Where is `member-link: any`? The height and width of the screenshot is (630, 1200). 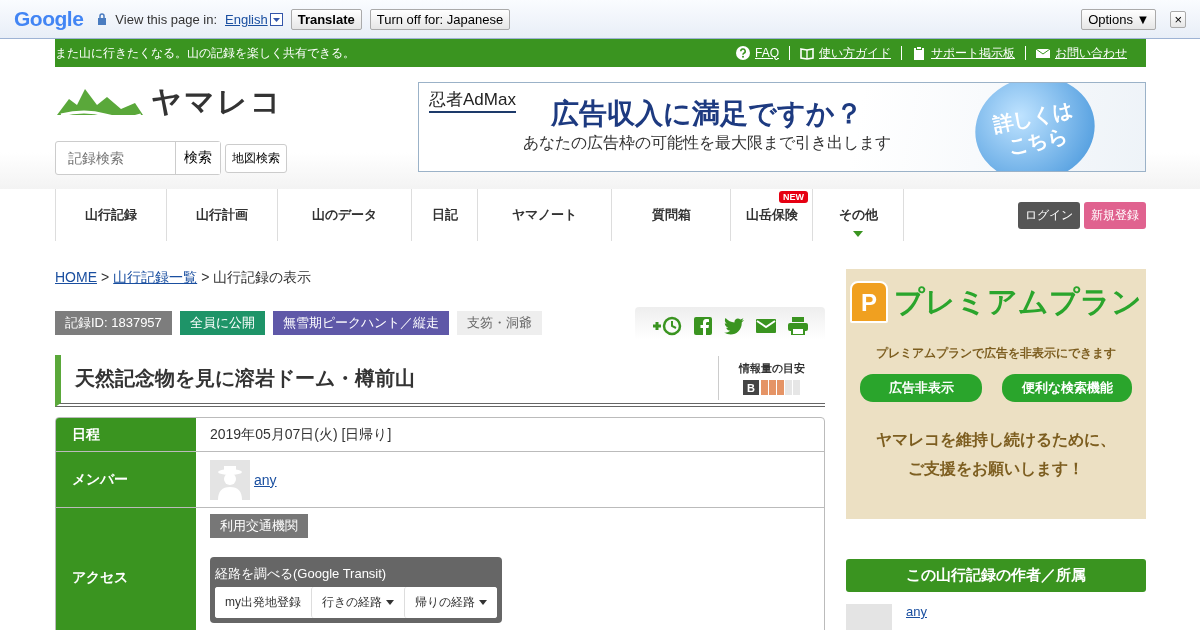 member-link: any is located at coordinates (265, 479).